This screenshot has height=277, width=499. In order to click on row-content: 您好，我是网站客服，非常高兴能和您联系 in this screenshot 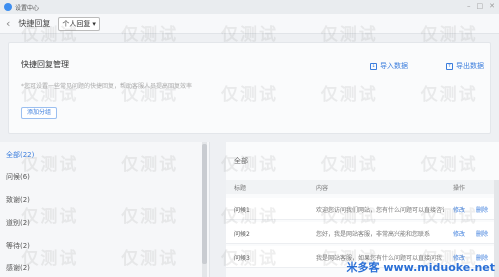, I will do `click(373, 234)`.